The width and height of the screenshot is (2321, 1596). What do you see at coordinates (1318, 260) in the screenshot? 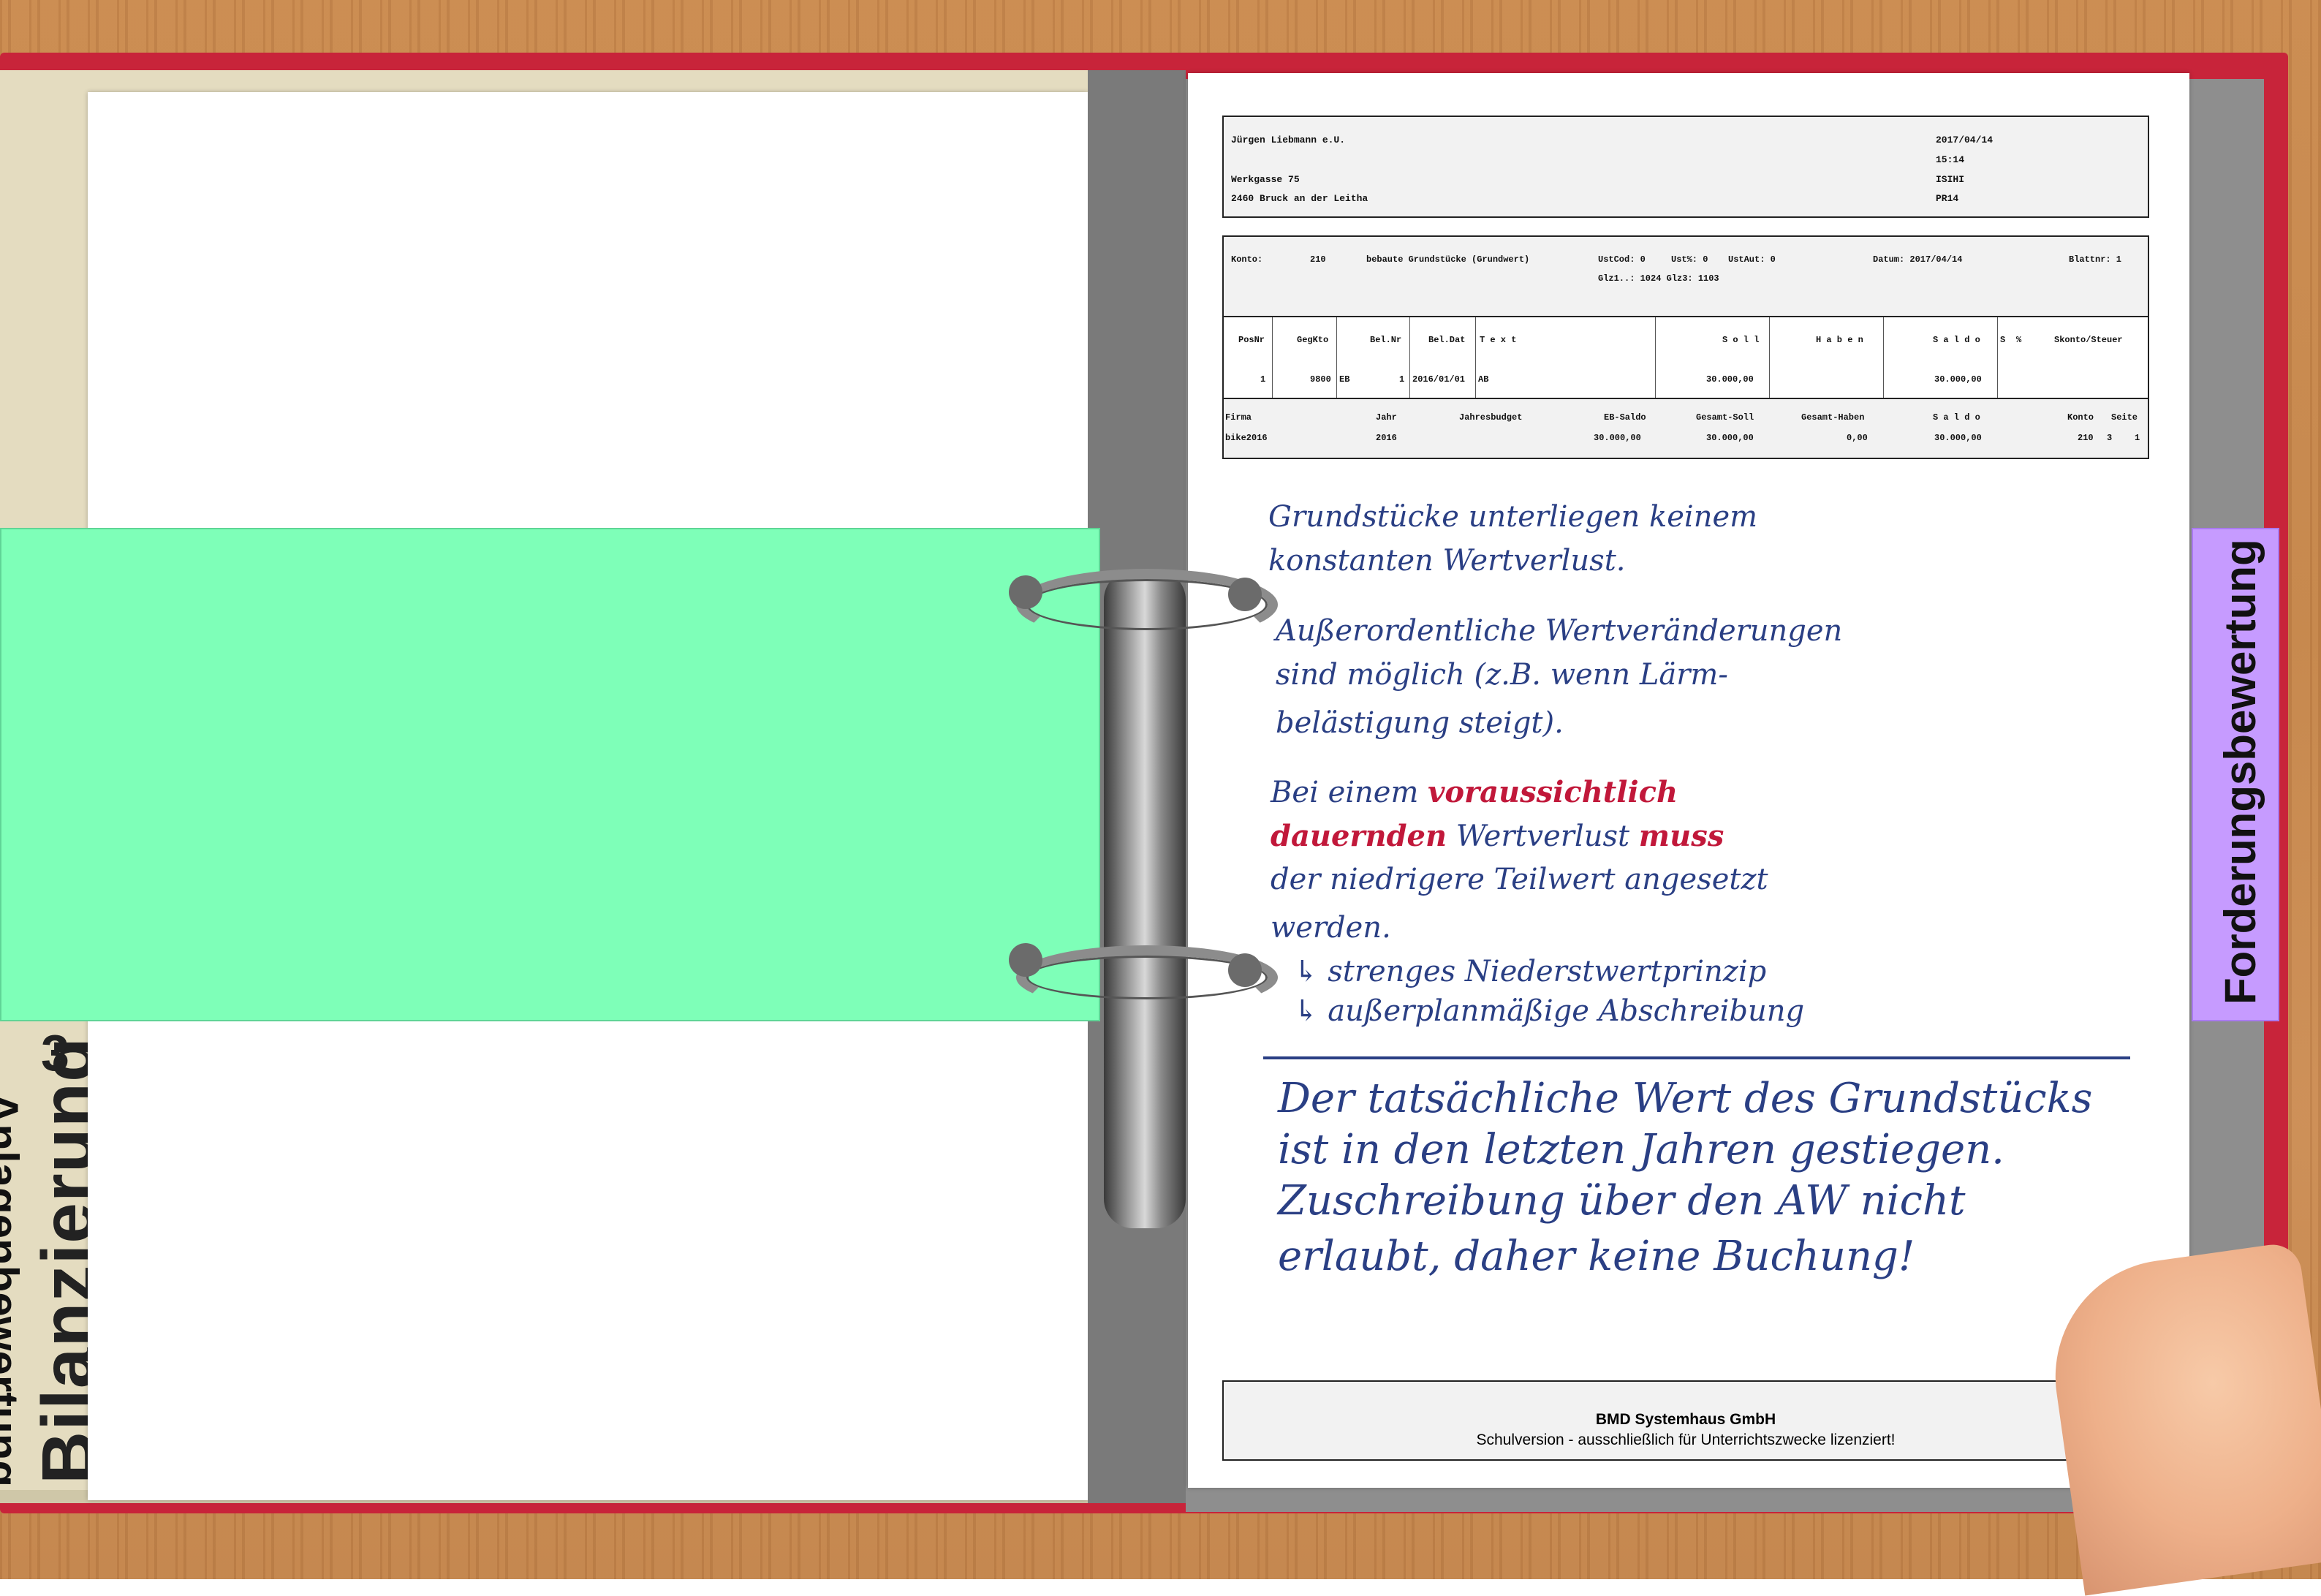
I see `konto-number: 210` at bounding box center [1318, 260].